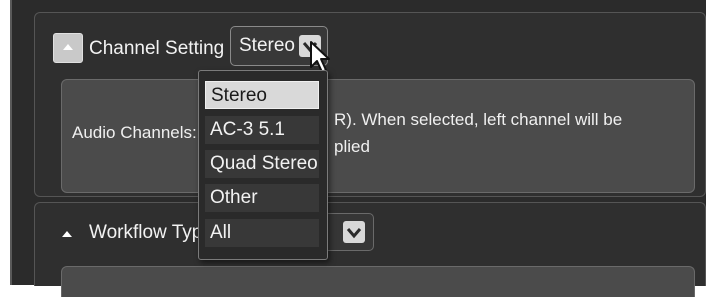  What do you see at coordinates (262, 198) in the screenshot?
I see `dropdown-option-other: Other` at bounding box center [262, 198].